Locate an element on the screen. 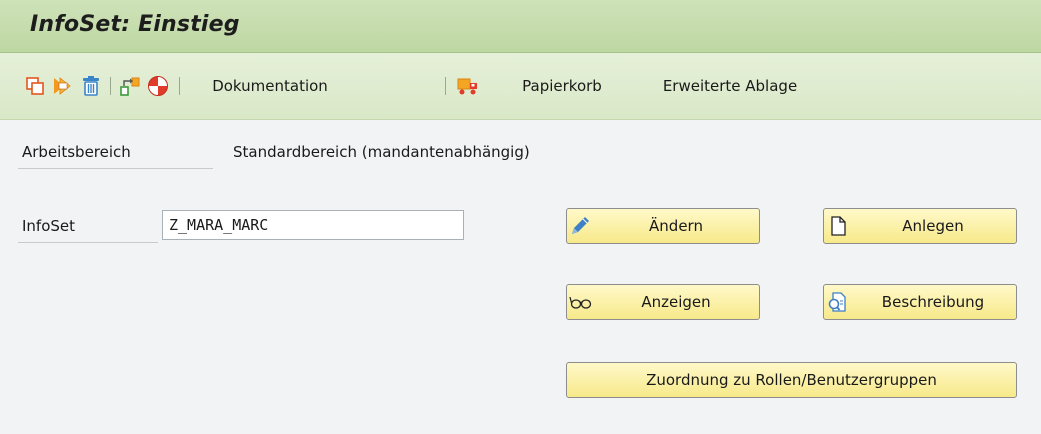 This screenshot has width=1041, height=434. glasses-icon is located at coordinates (580, 302).